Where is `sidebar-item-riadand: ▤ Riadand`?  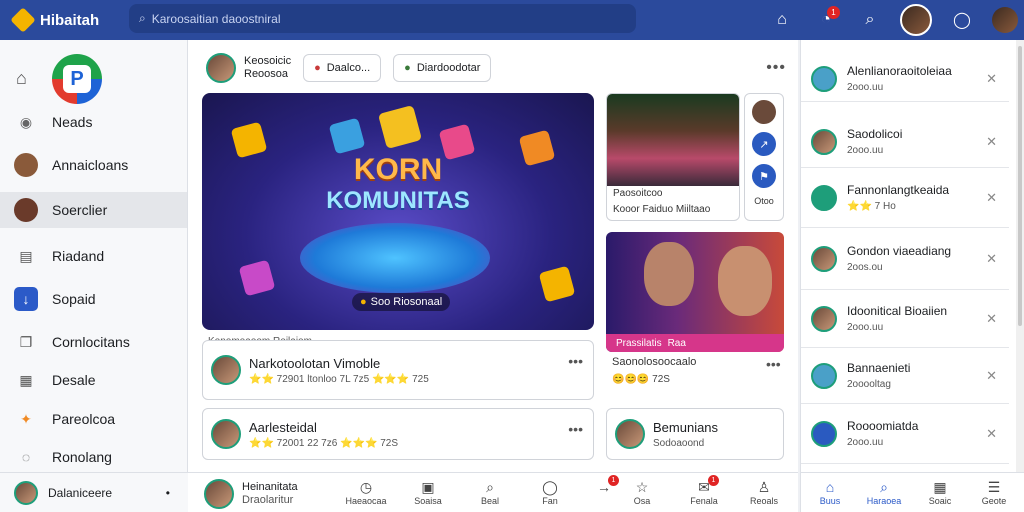 sidebar-item-riadand: ▤ Riadand is located at coordinates (93, 256).